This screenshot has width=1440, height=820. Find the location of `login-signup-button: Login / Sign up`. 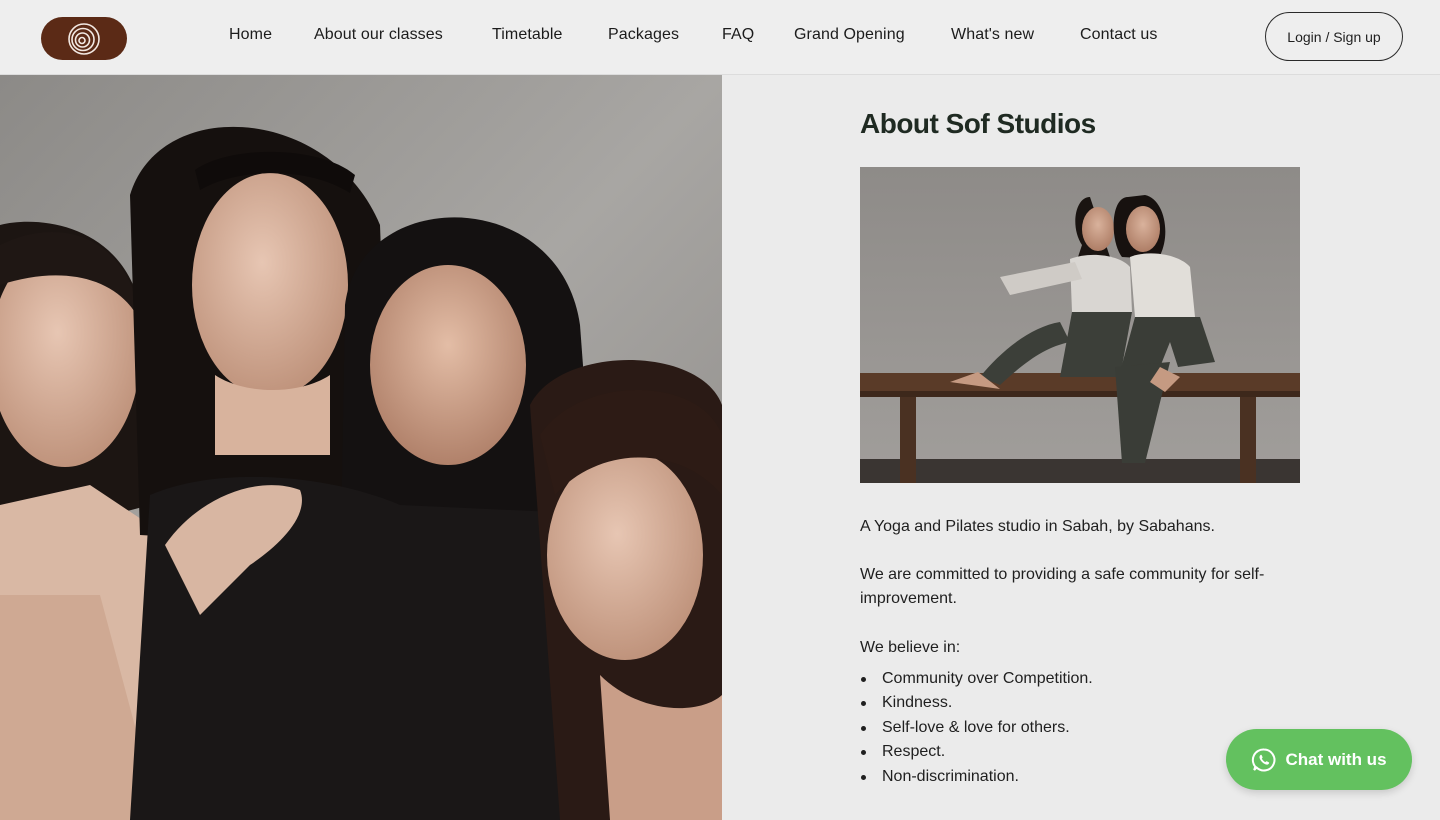

login-signup-button: Login / Sign up is located at coordinates (1334, 36).